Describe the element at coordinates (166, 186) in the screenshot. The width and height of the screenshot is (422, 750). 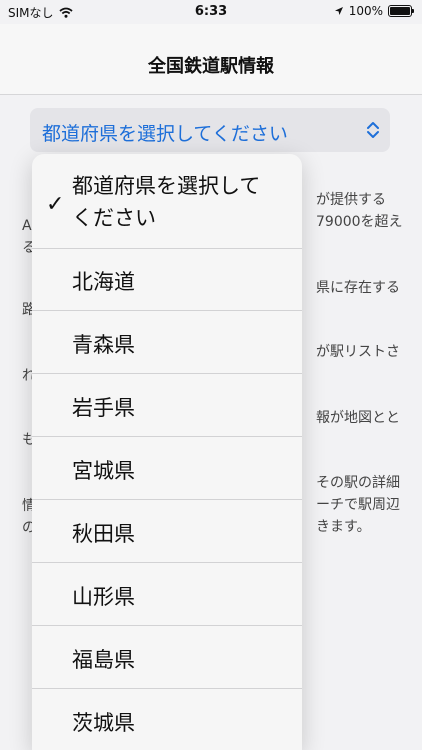
I see `dropdown-item-label: 都道府県を選択して` at that location.